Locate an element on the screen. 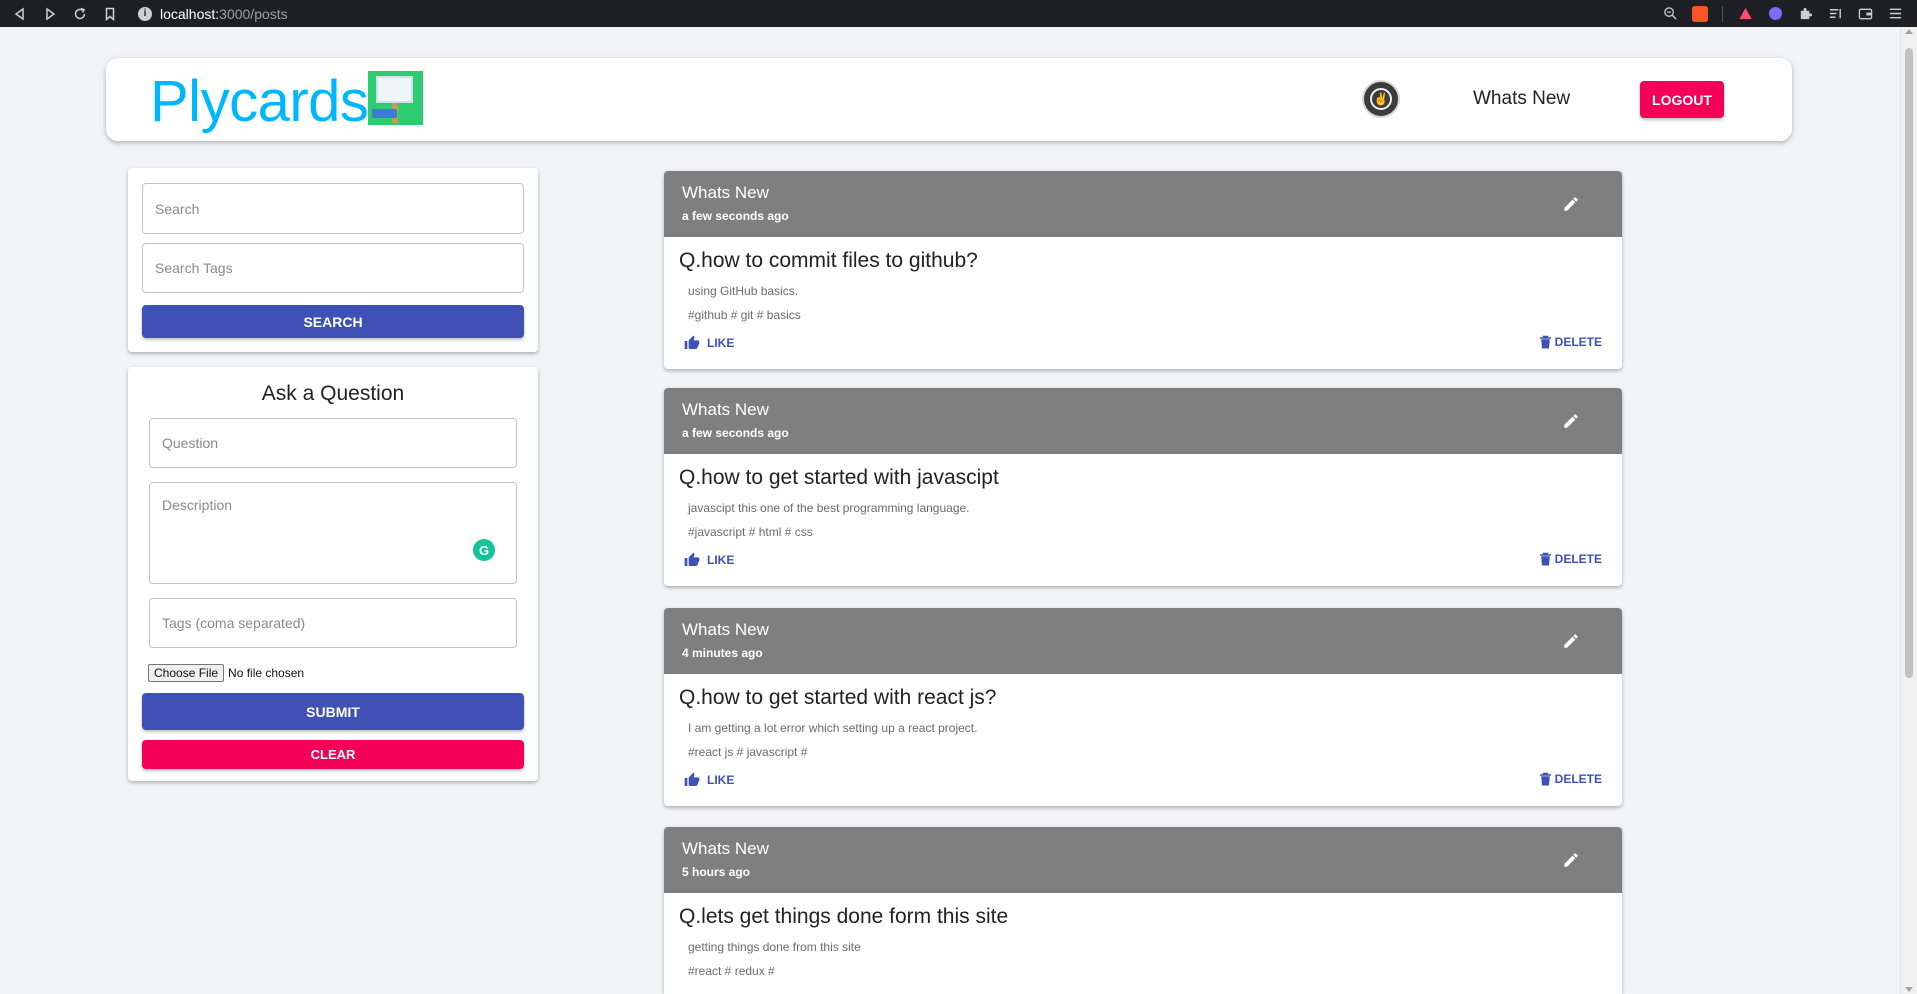  user-avatar-icon: ✌ is located at coordinates (1381, 99).